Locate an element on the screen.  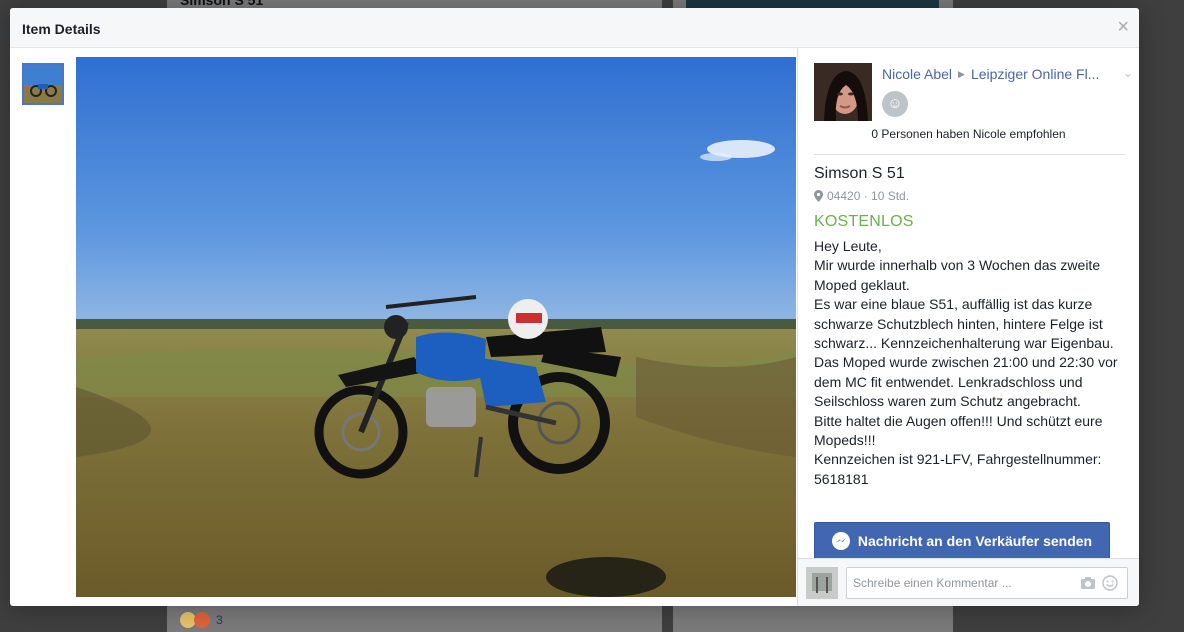
item-title: Simson S 51 is located at coordinates (859, 173).